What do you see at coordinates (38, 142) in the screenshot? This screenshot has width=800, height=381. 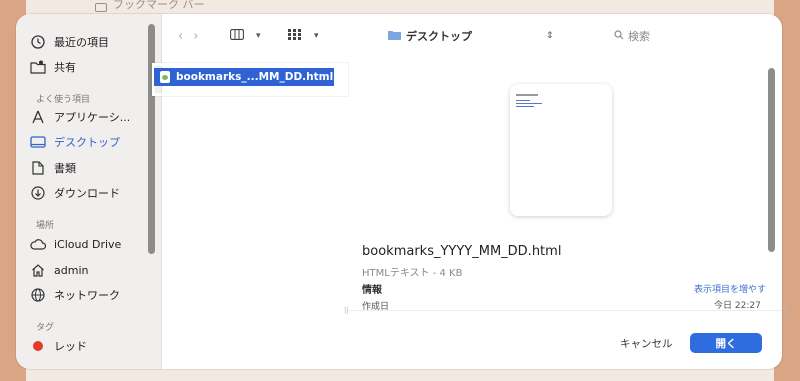 I see `desktop-icon` at bounding box center [38, 142].